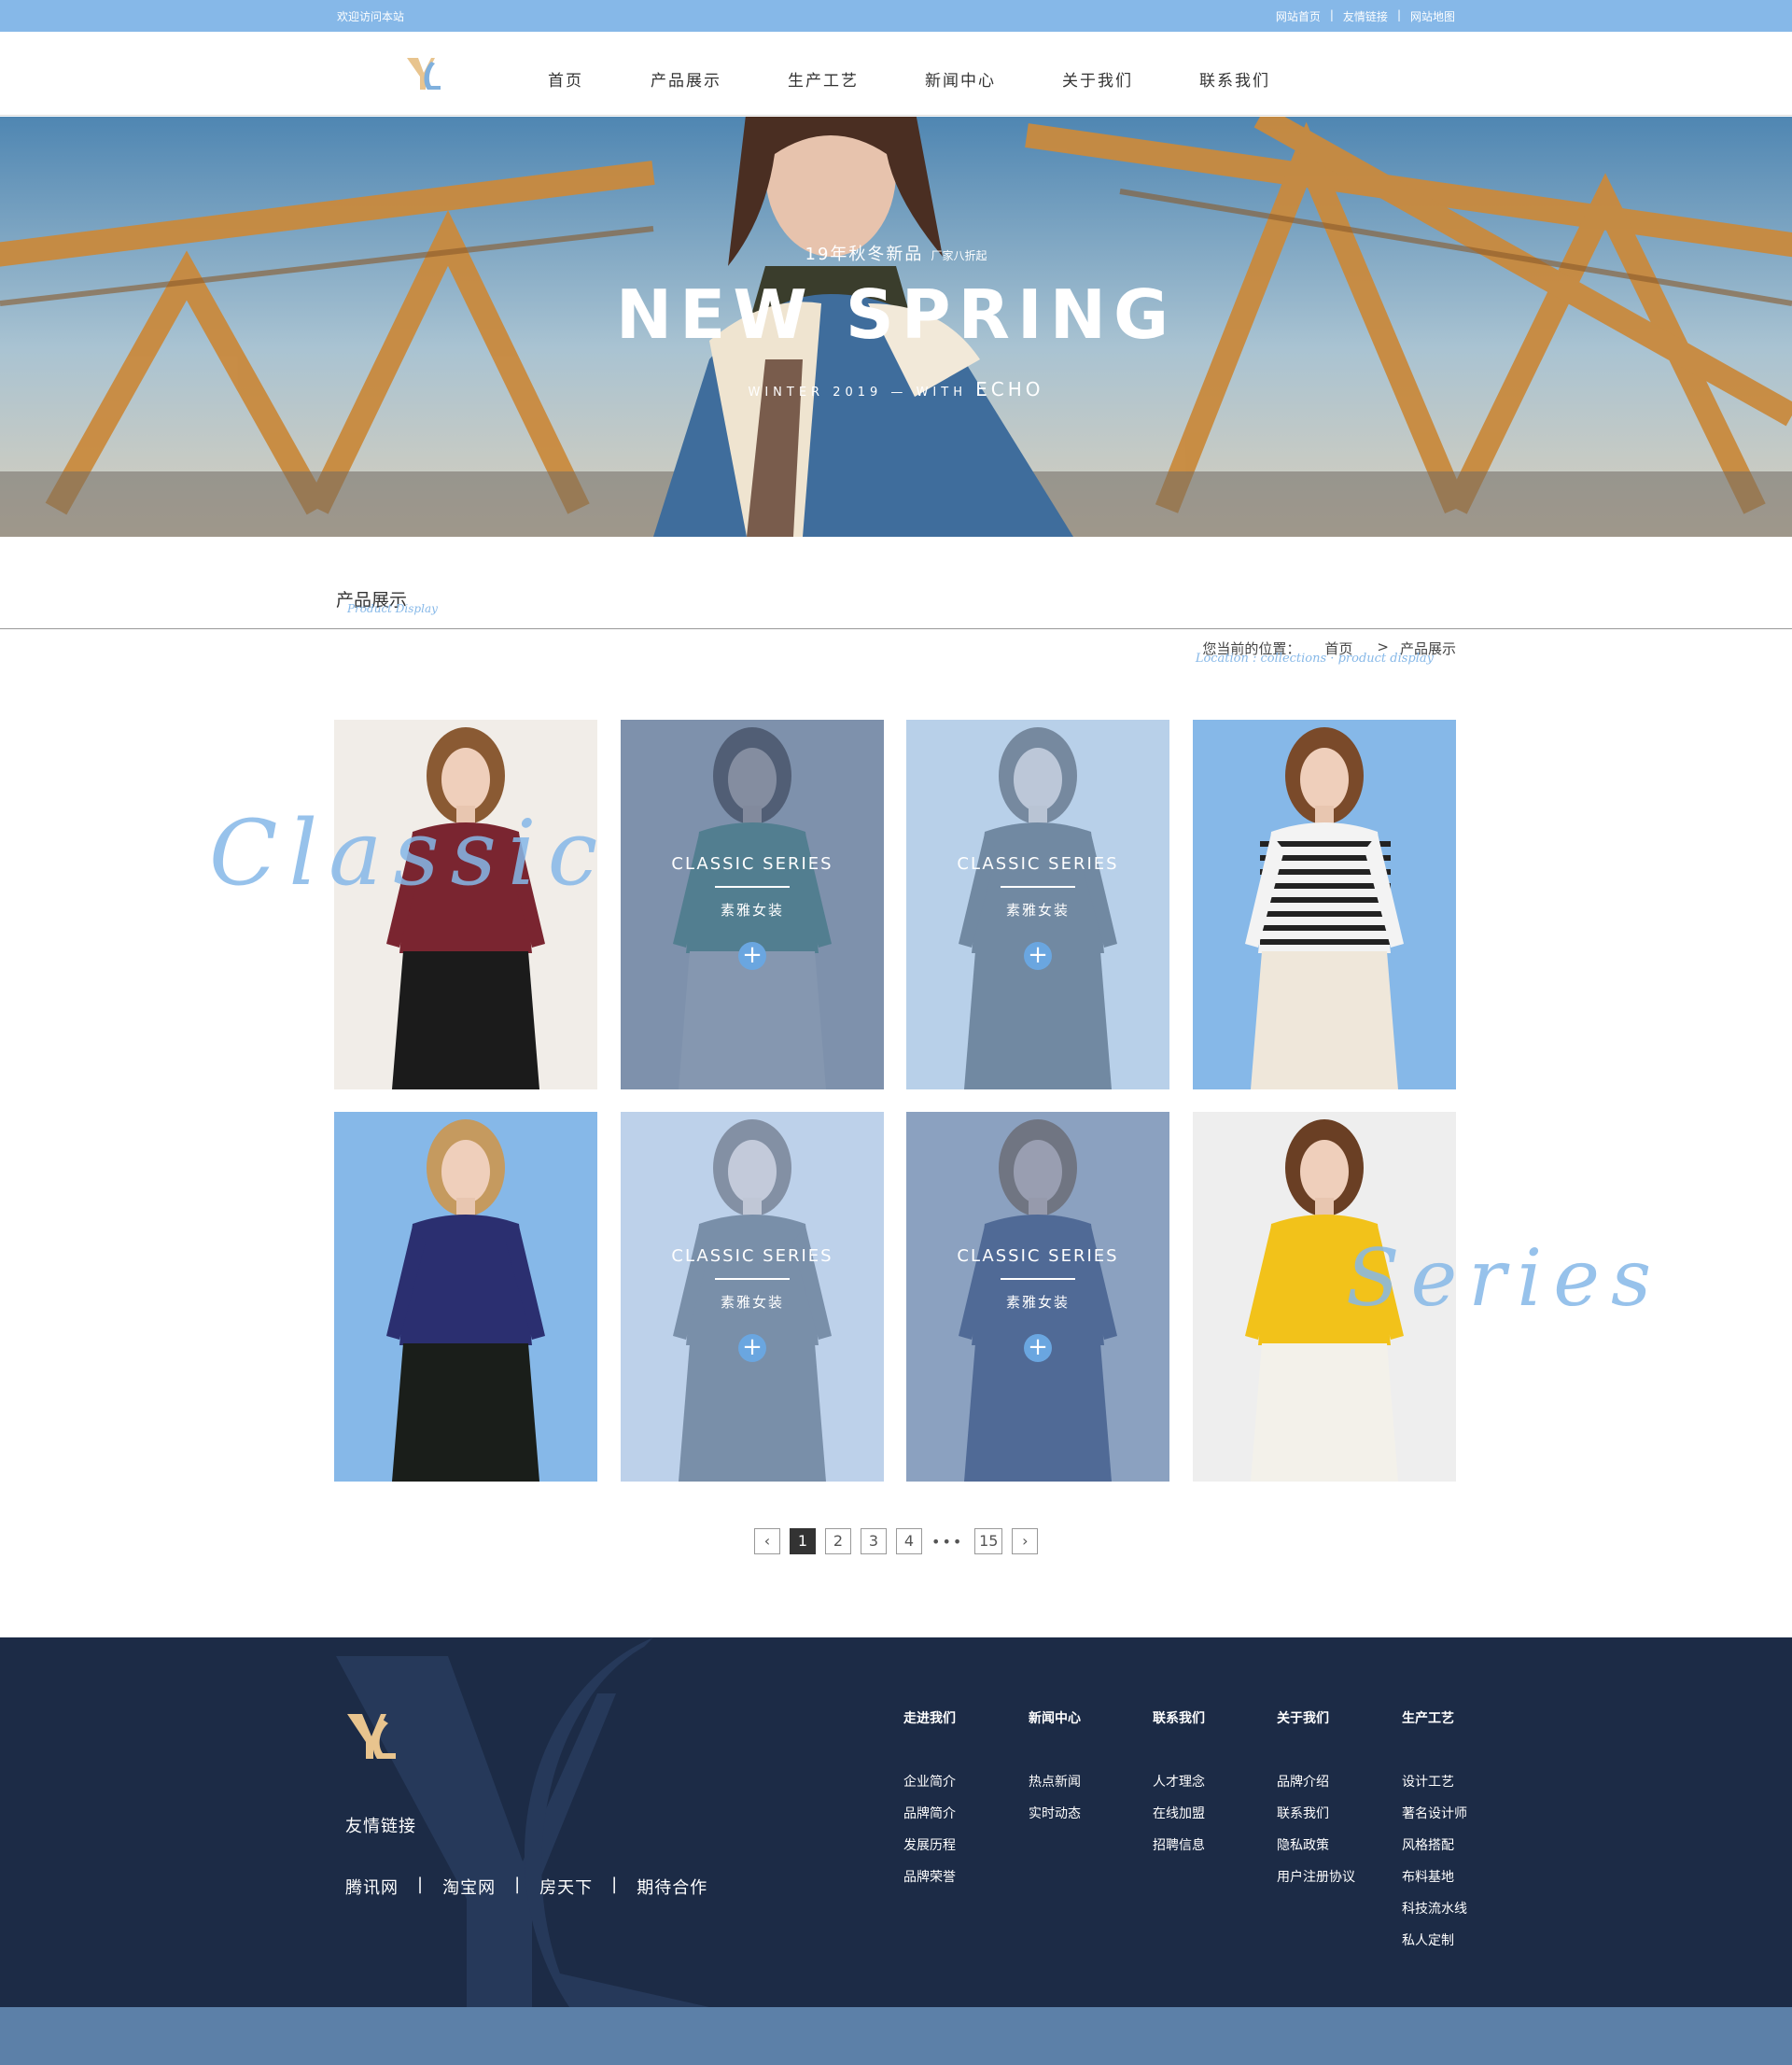 The image size is (1792, 2065). Describe the element at coordinates (1434, 1819) in the screenshot. I see `footer-link: 著名设计师` at that location.